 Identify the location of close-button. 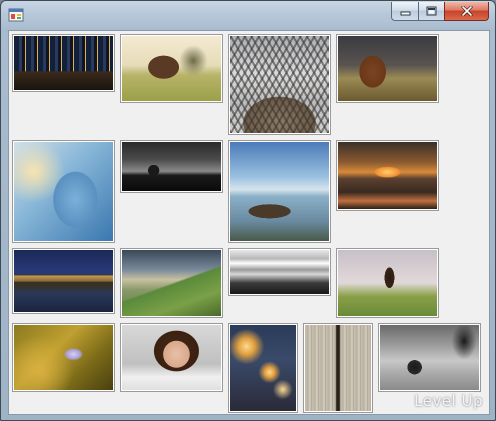
(466, 11).